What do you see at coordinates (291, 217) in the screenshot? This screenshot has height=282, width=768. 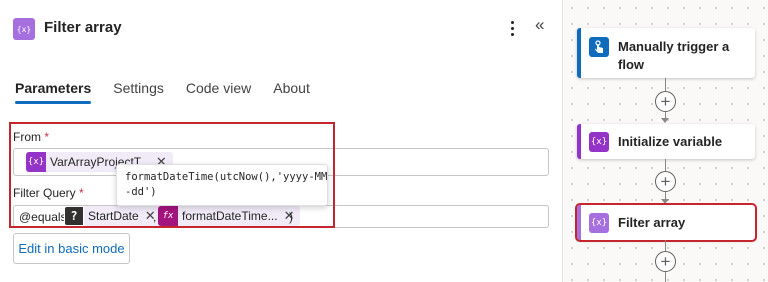 I see `query-suffix-text: )` at bounding box center [291, 217].